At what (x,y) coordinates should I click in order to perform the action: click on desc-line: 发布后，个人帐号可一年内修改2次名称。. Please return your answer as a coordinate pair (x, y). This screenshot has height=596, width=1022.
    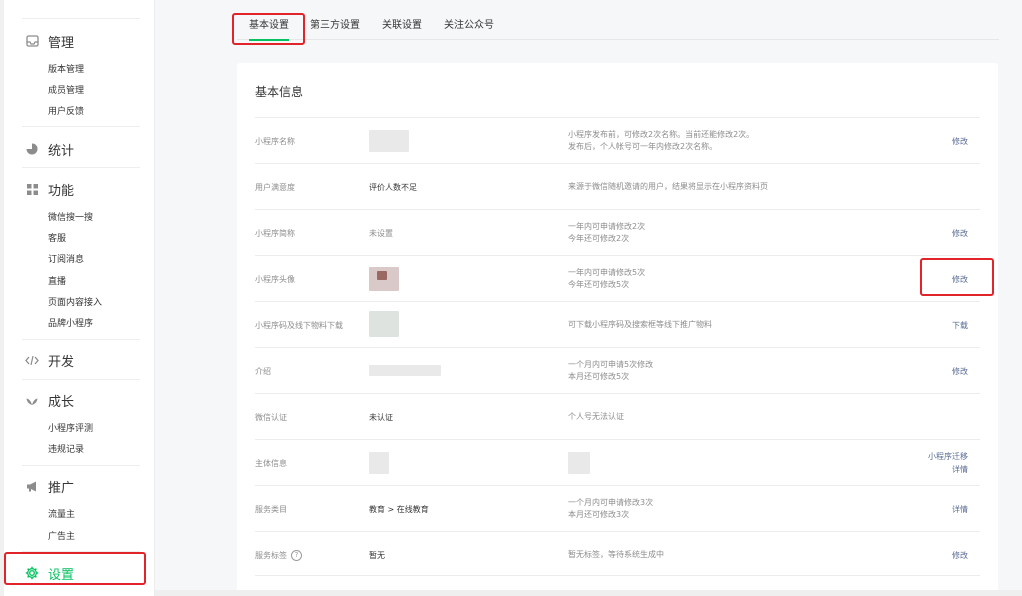
    Looking at the image, I should click on (643, 146).